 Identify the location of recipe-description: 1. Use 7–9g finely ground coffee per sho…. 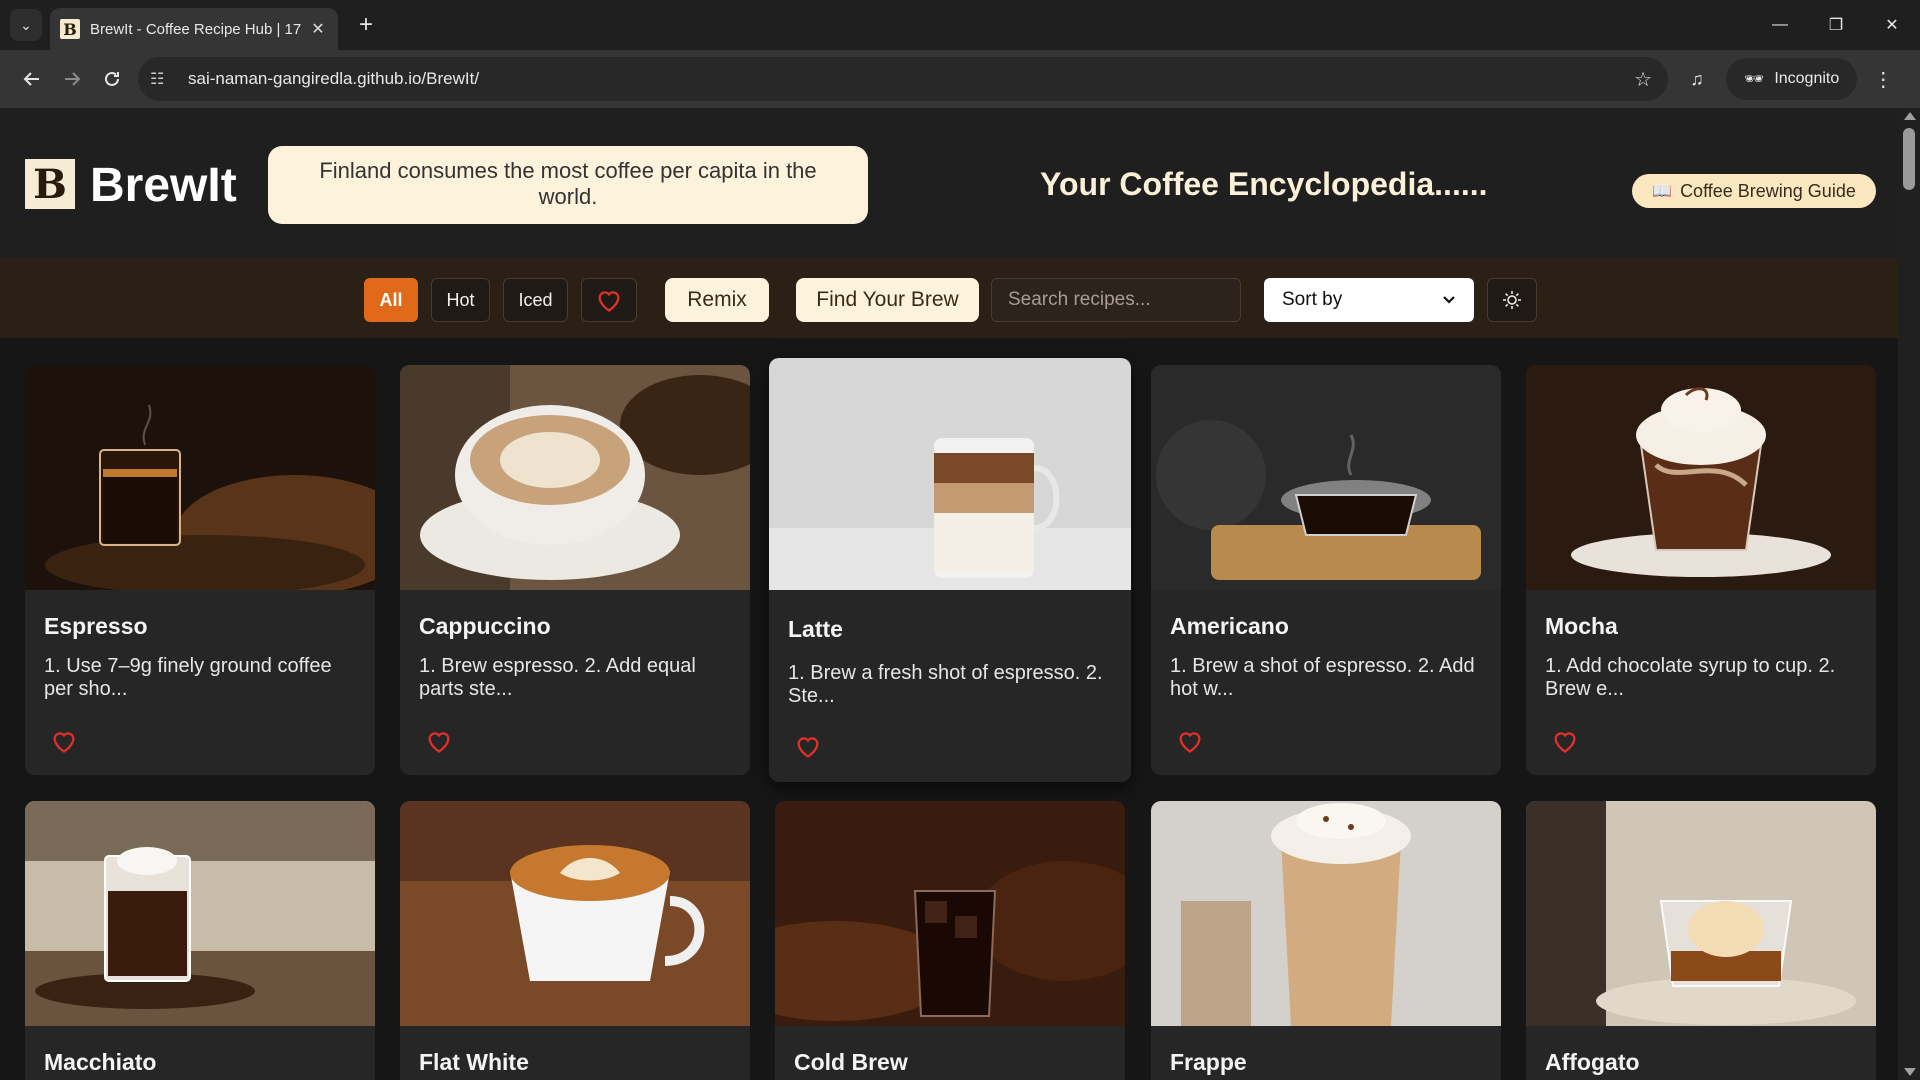
(188, 677).